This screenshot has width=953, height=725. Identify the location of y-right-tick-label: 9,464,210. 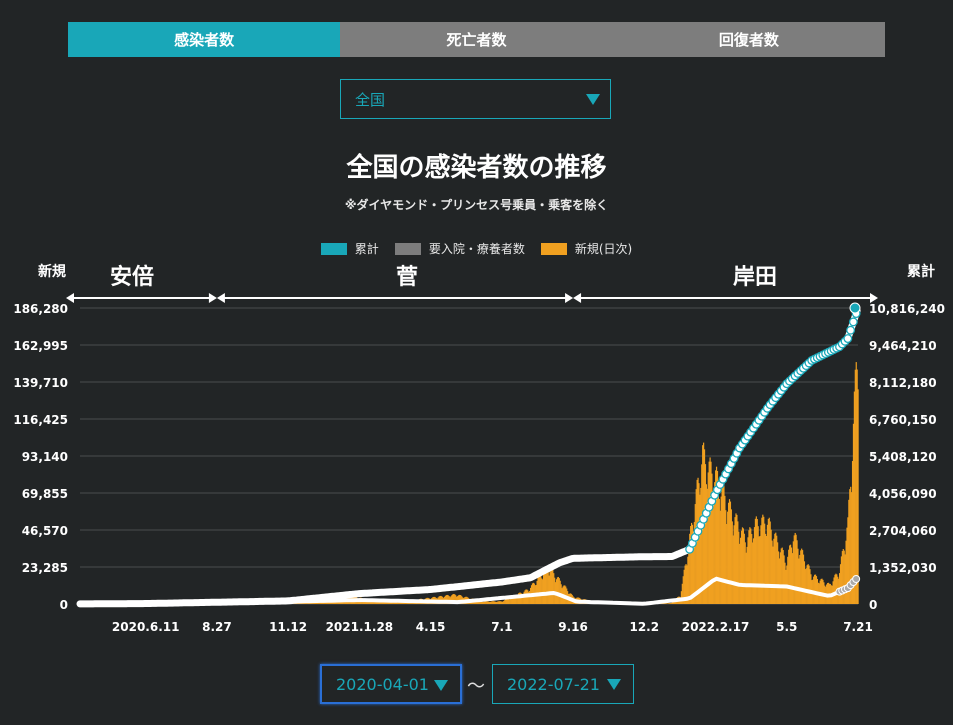
(903, 346).